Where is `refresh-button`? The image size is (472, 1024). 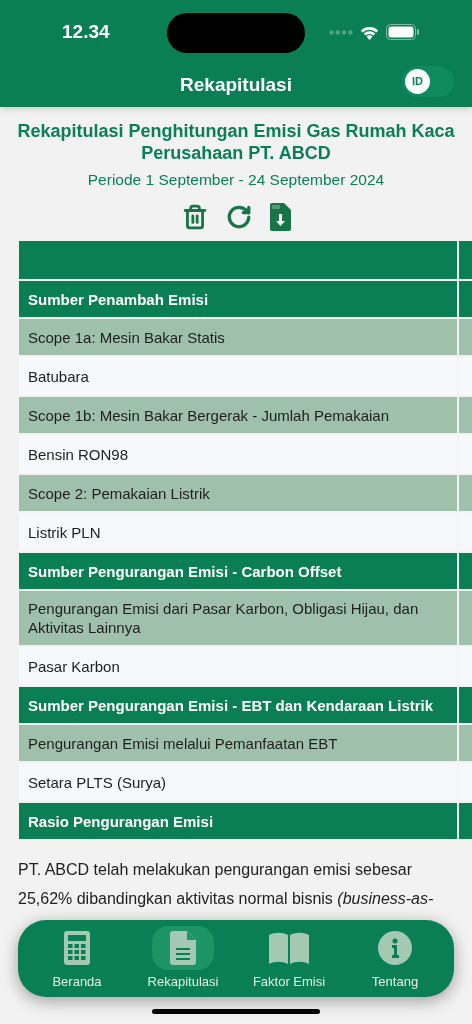
refresh-button is located at coordinates (238, 217).